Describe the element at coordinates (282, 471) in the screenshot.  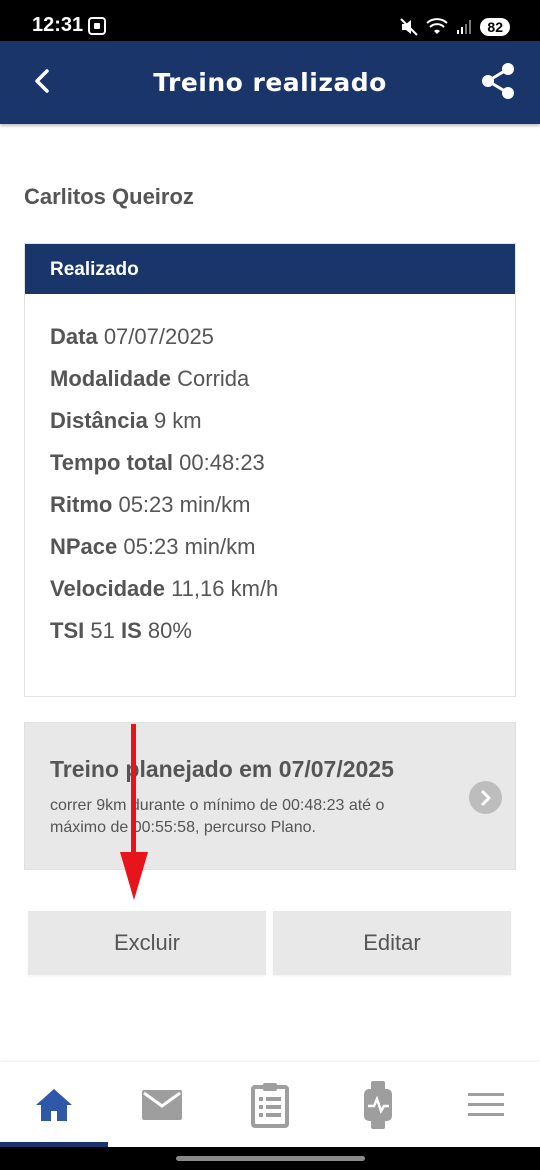
I see `detail-row-tempo-total: Tempo total 00:48:23` at that location.